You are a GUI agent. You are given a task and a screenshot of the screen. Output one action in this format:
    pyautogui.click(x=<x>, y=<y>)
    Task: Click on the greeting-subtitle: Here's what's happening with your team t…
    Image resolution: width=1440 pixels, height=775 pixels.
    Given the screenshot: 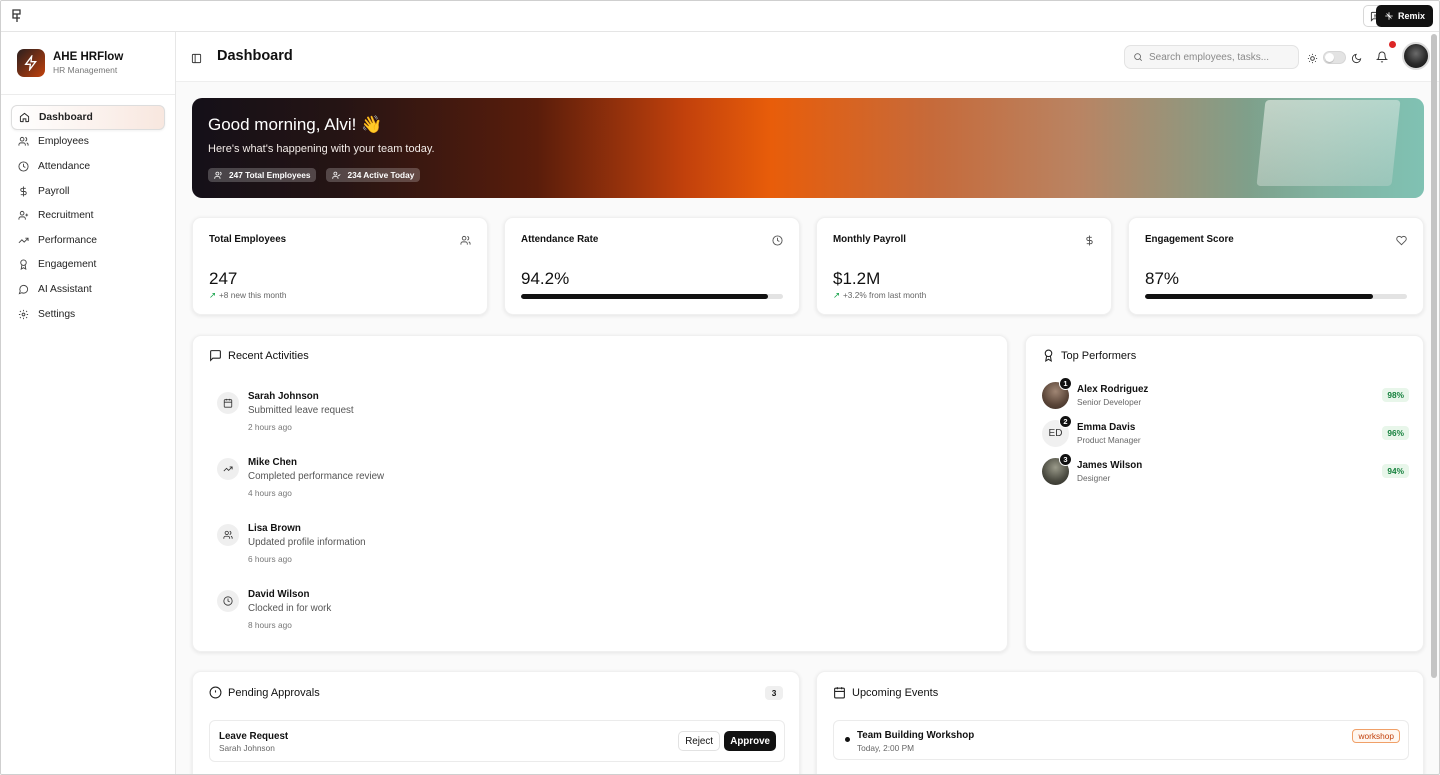 What is the action you would take?
    pyautogui.click(x=321, y=149)
    